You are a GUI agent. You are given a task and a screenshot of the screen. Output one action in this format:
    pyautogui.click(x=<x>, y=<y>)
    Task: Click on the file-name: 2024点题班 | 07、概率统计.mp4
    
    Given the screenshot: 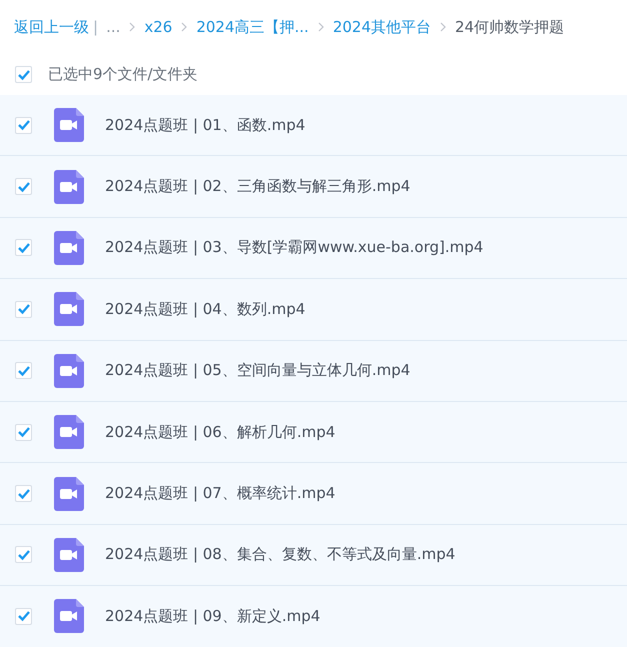 What is the action you would take?
    pyautogui.click(x=220, y=494)
    